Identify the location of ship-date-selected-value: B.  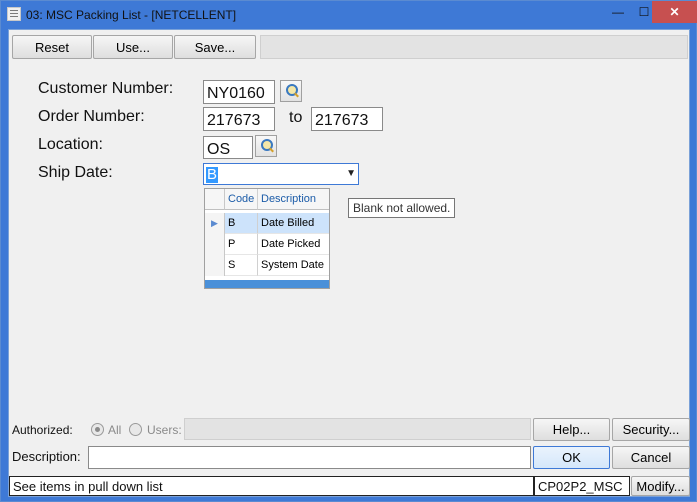
(212, 174).